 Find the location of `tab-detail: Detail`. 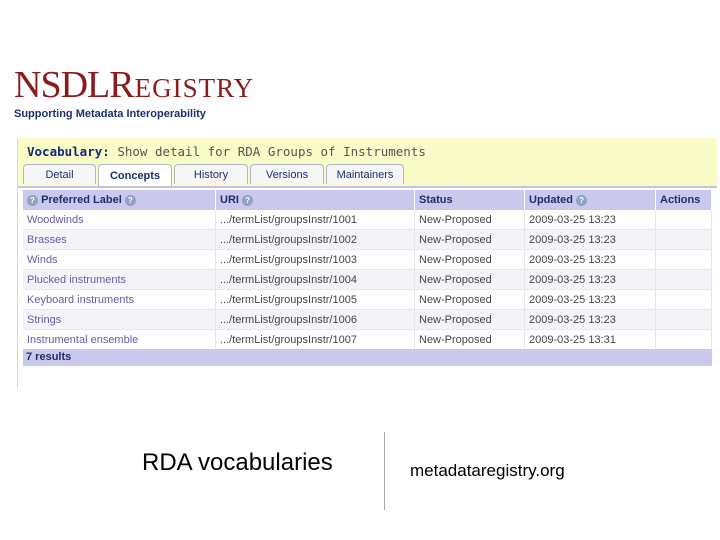

tab-detail: Detail is located at coordinates (59, 174).